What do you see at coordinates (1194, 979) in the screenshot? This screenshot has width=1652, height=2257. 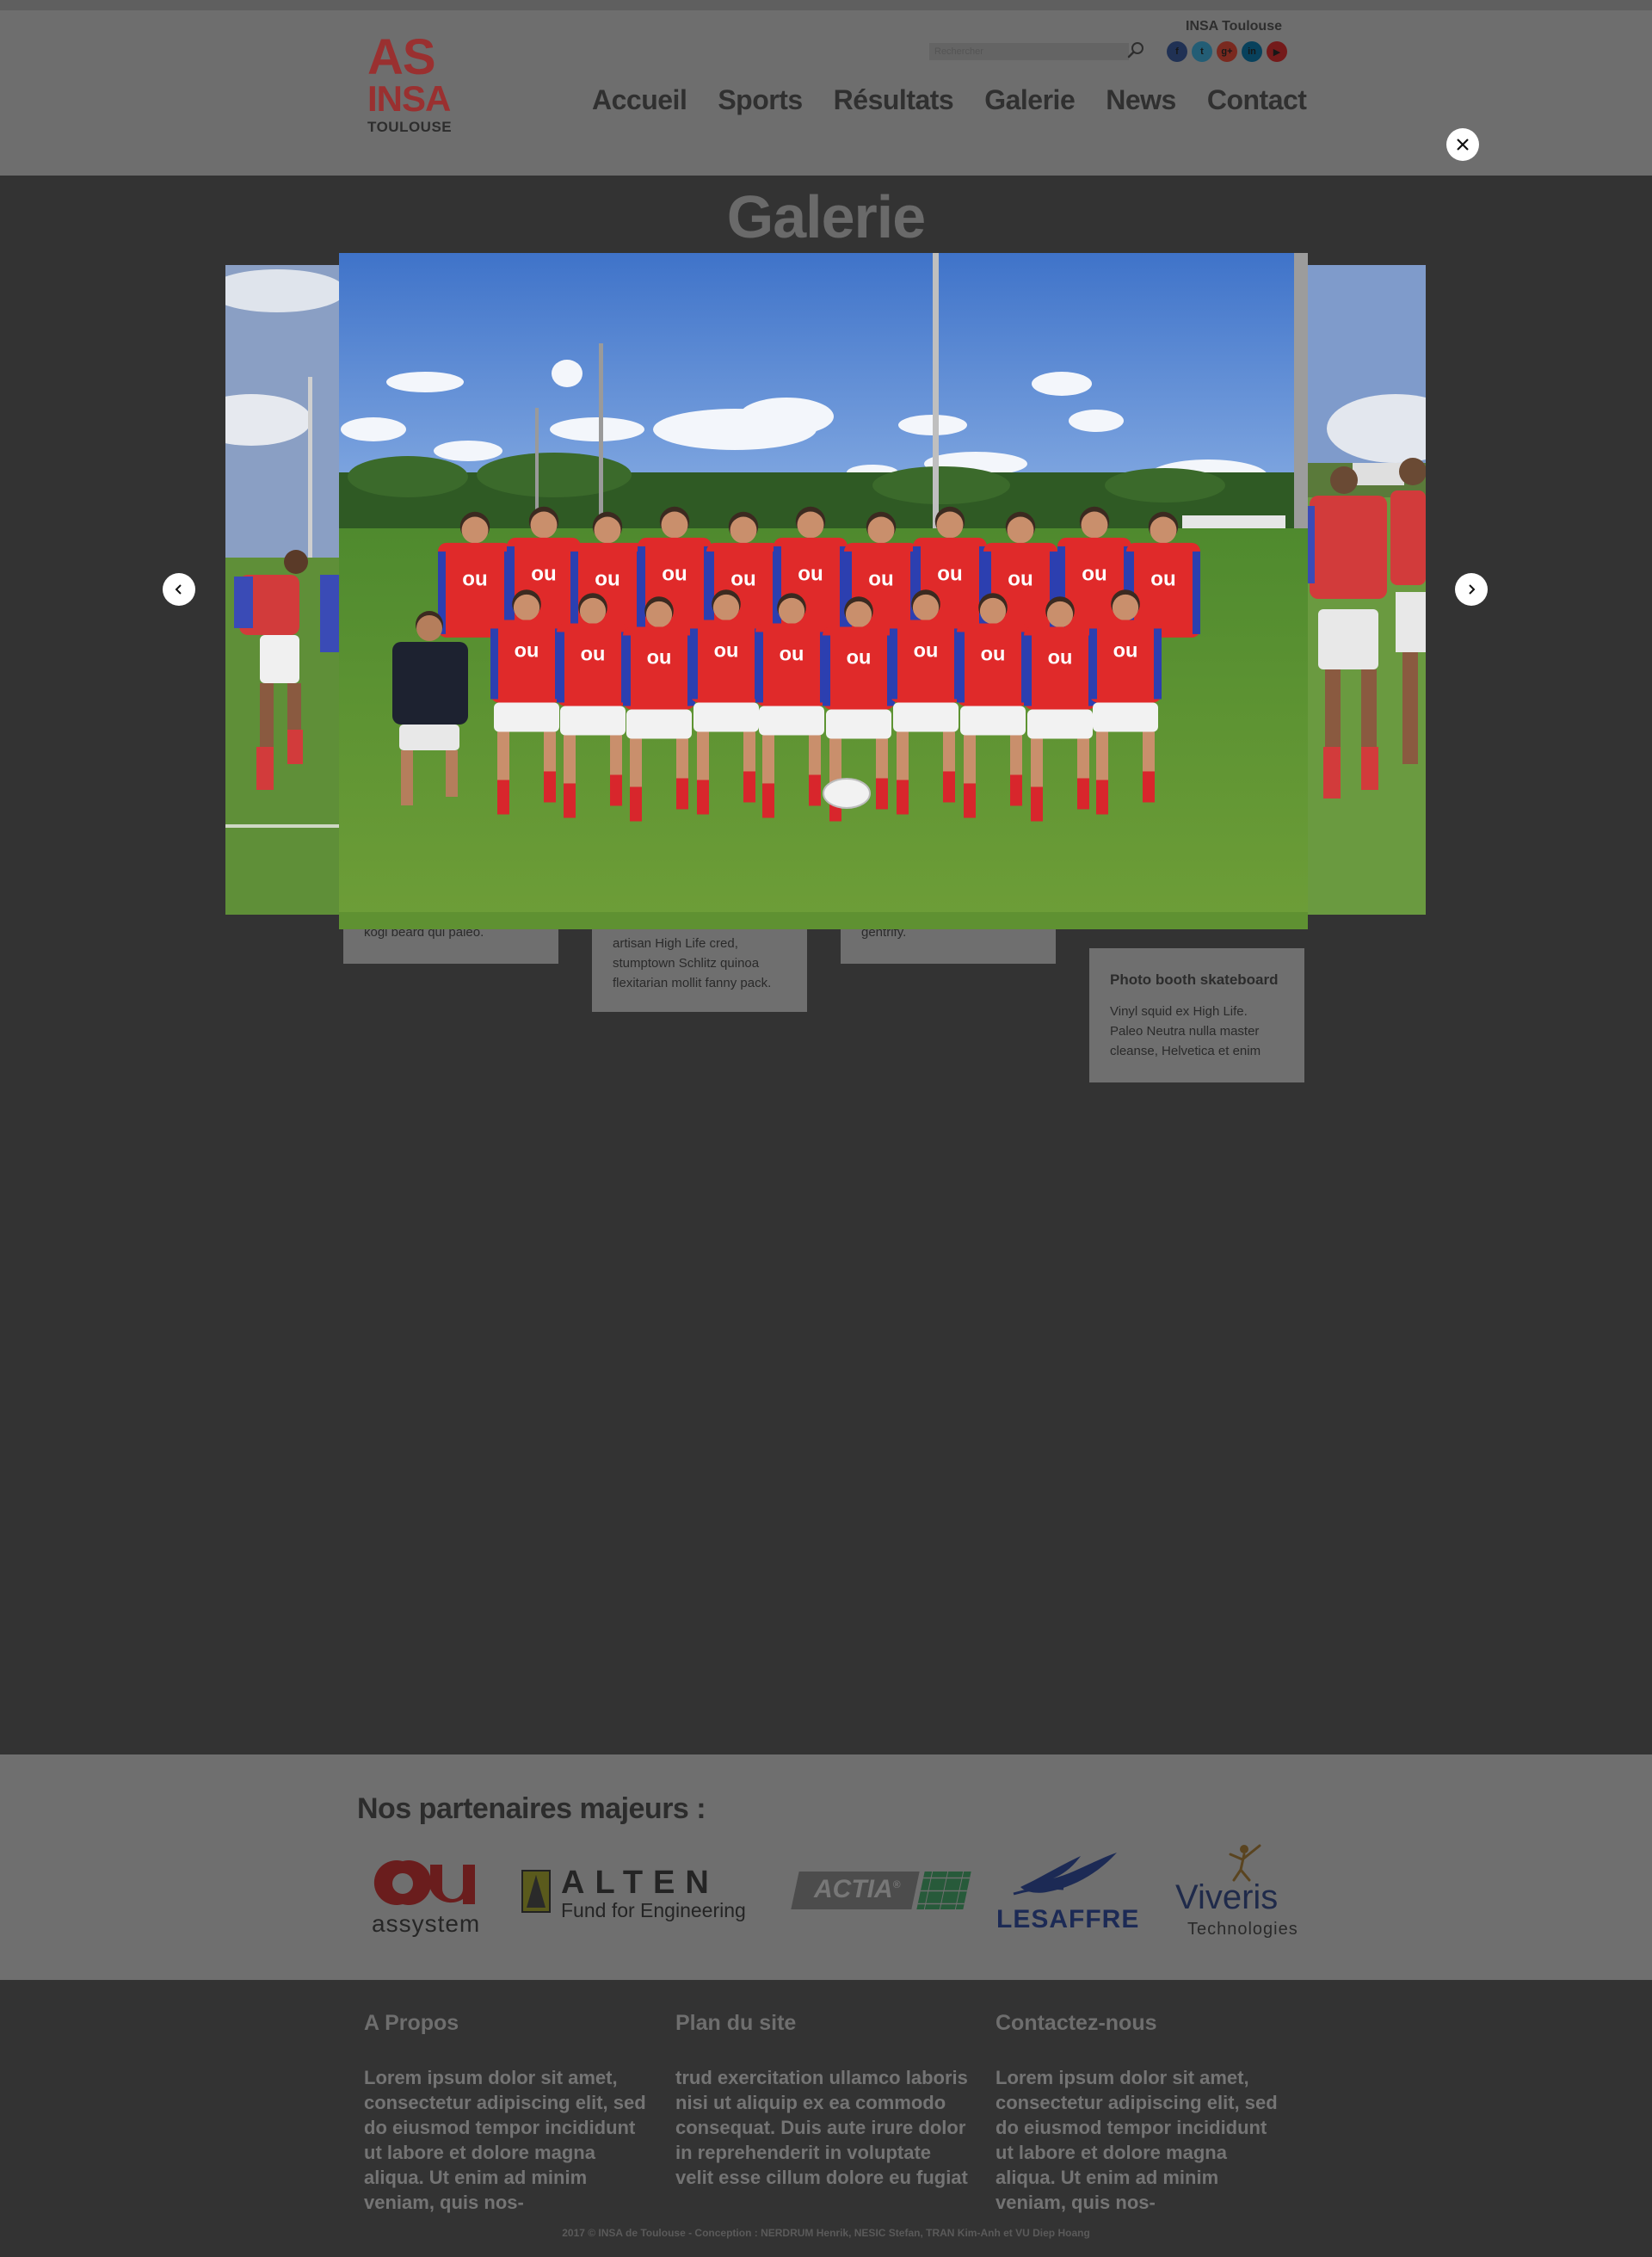 I see `gallery-card-title: Photo booth skateboard` at bounding box center [1194, 979].